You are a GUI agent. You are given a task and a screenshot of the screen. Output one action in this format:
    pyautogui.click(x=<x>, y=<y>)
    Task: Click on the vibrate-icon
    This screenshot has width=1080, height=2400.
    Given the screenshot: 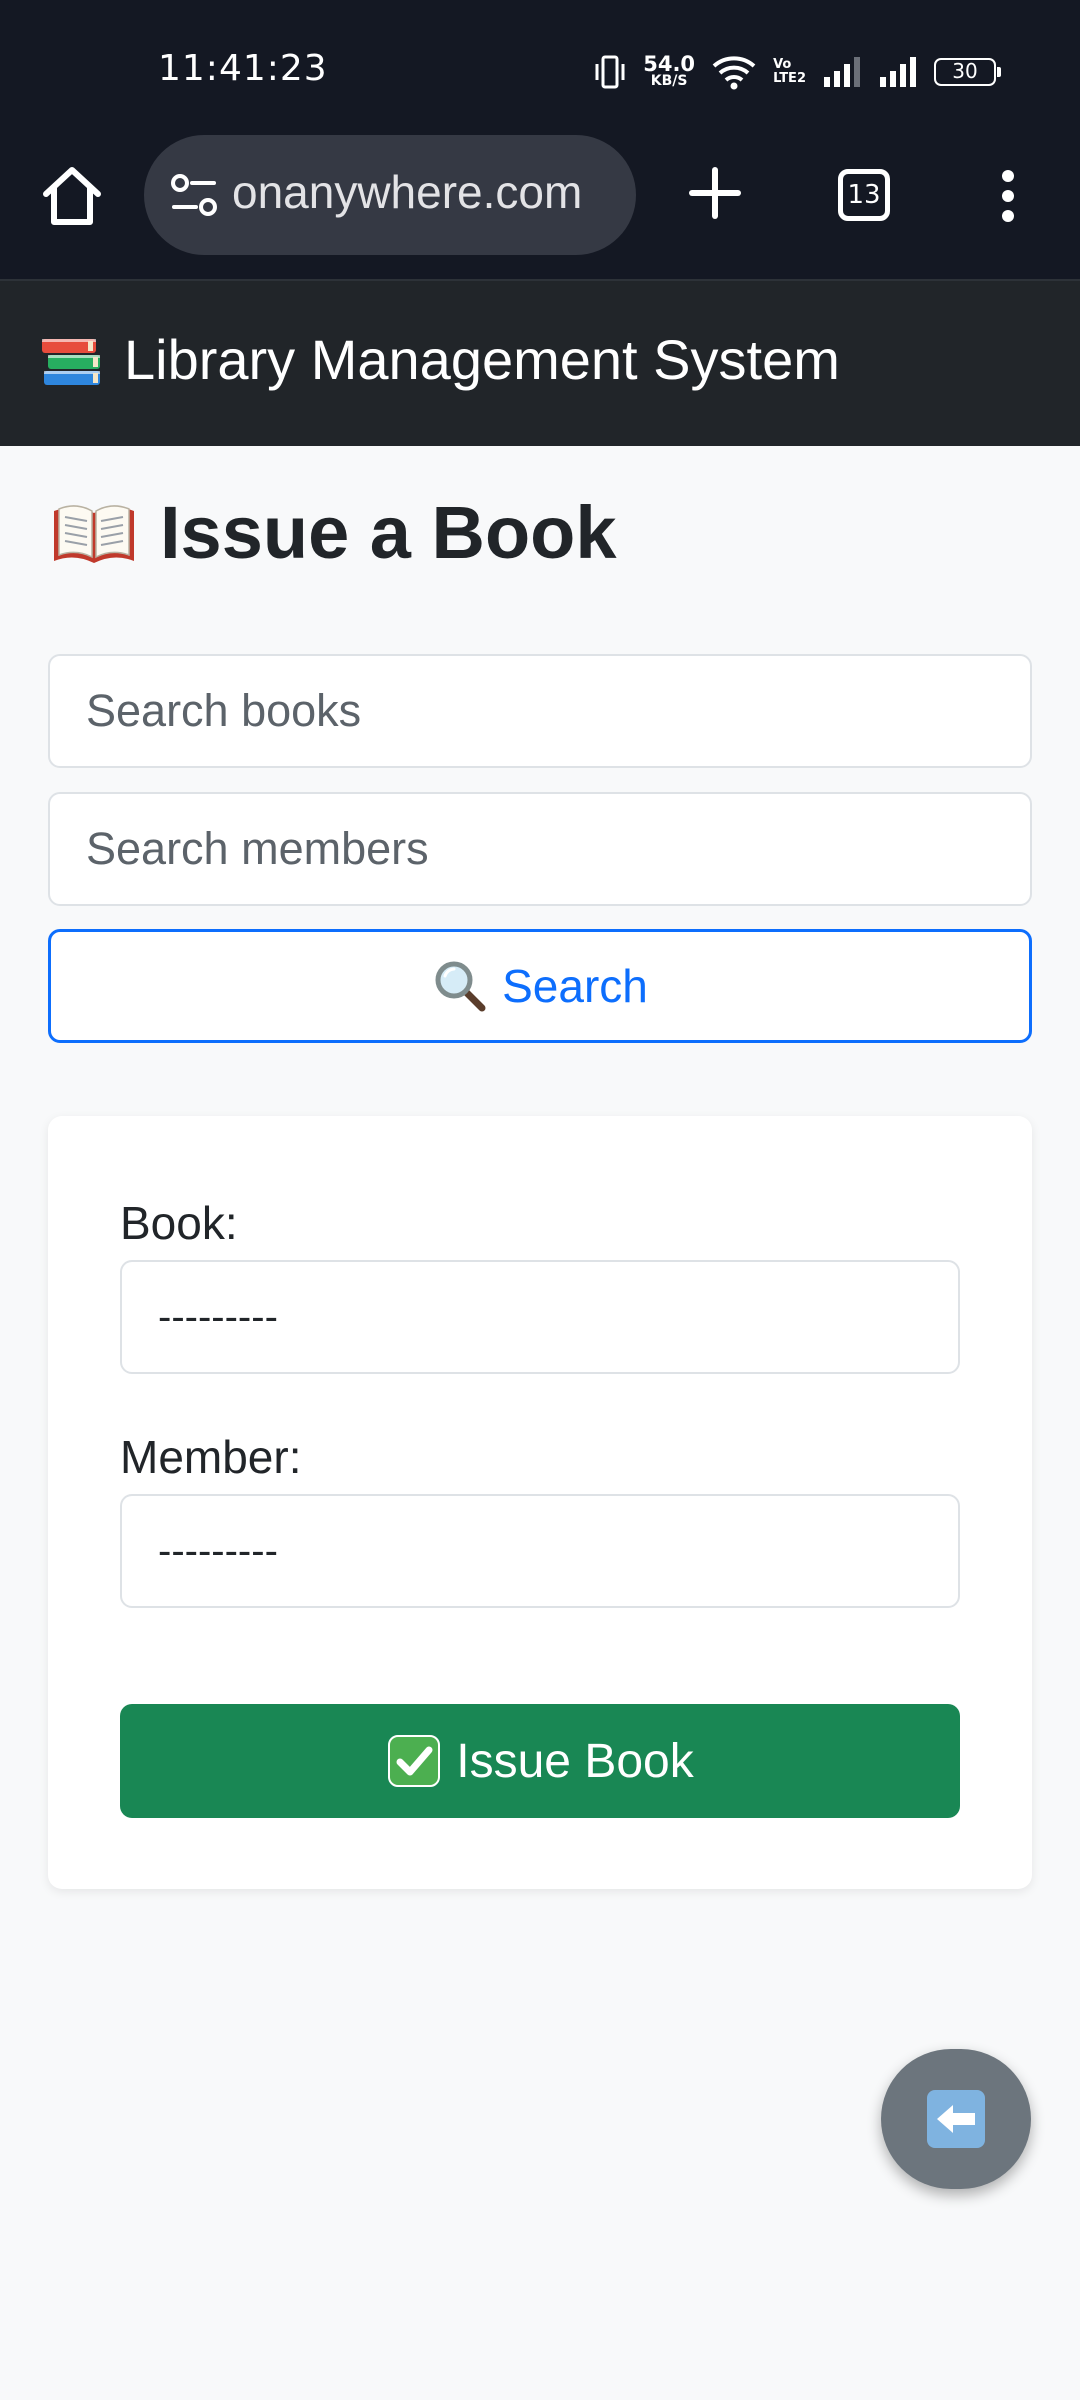 What is the action you would take?
    pyautogui.click(x=610, y=72)
    